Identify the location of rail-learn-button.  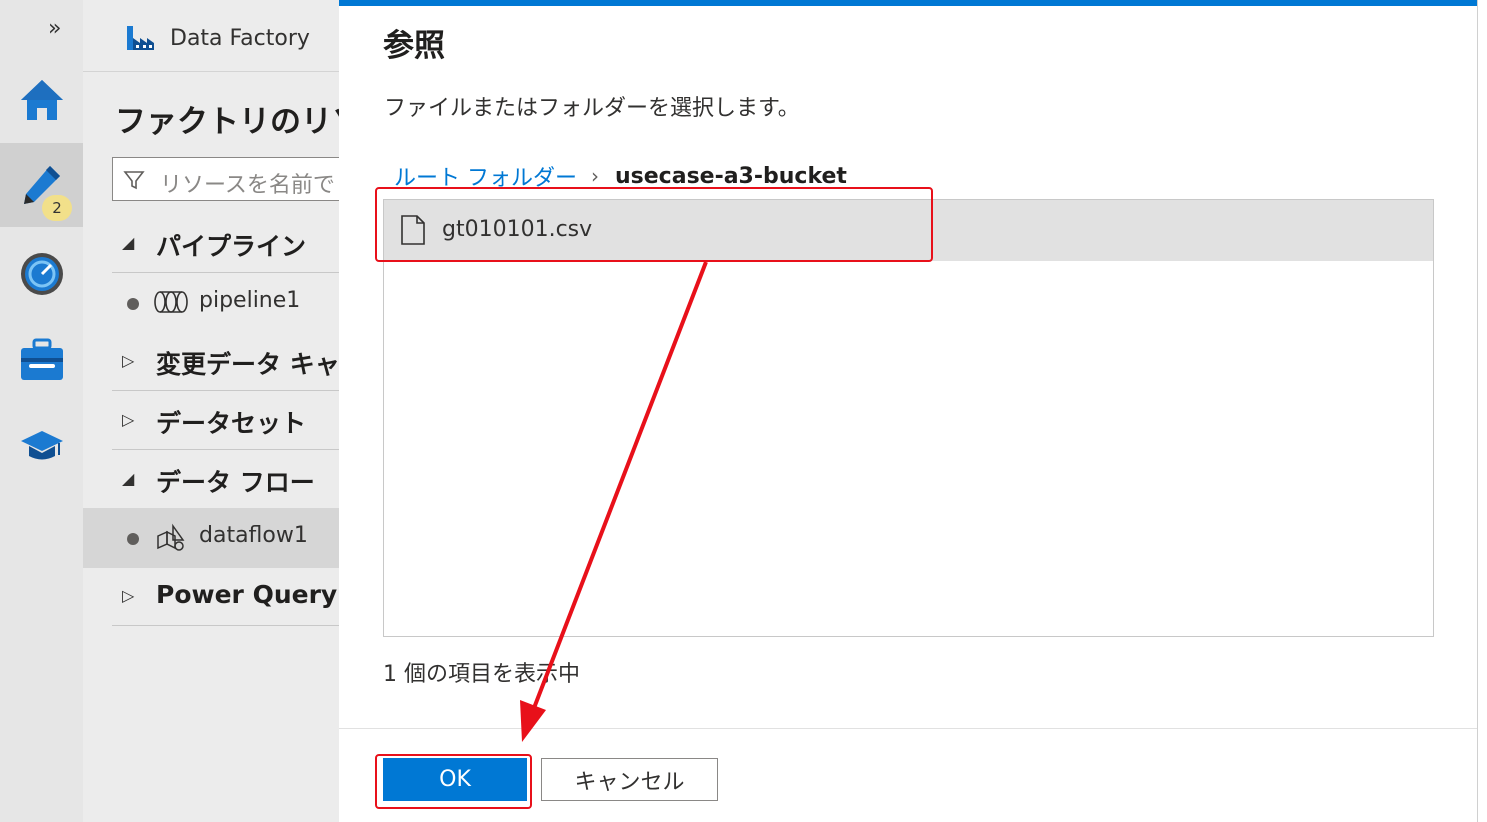
(41, 446).